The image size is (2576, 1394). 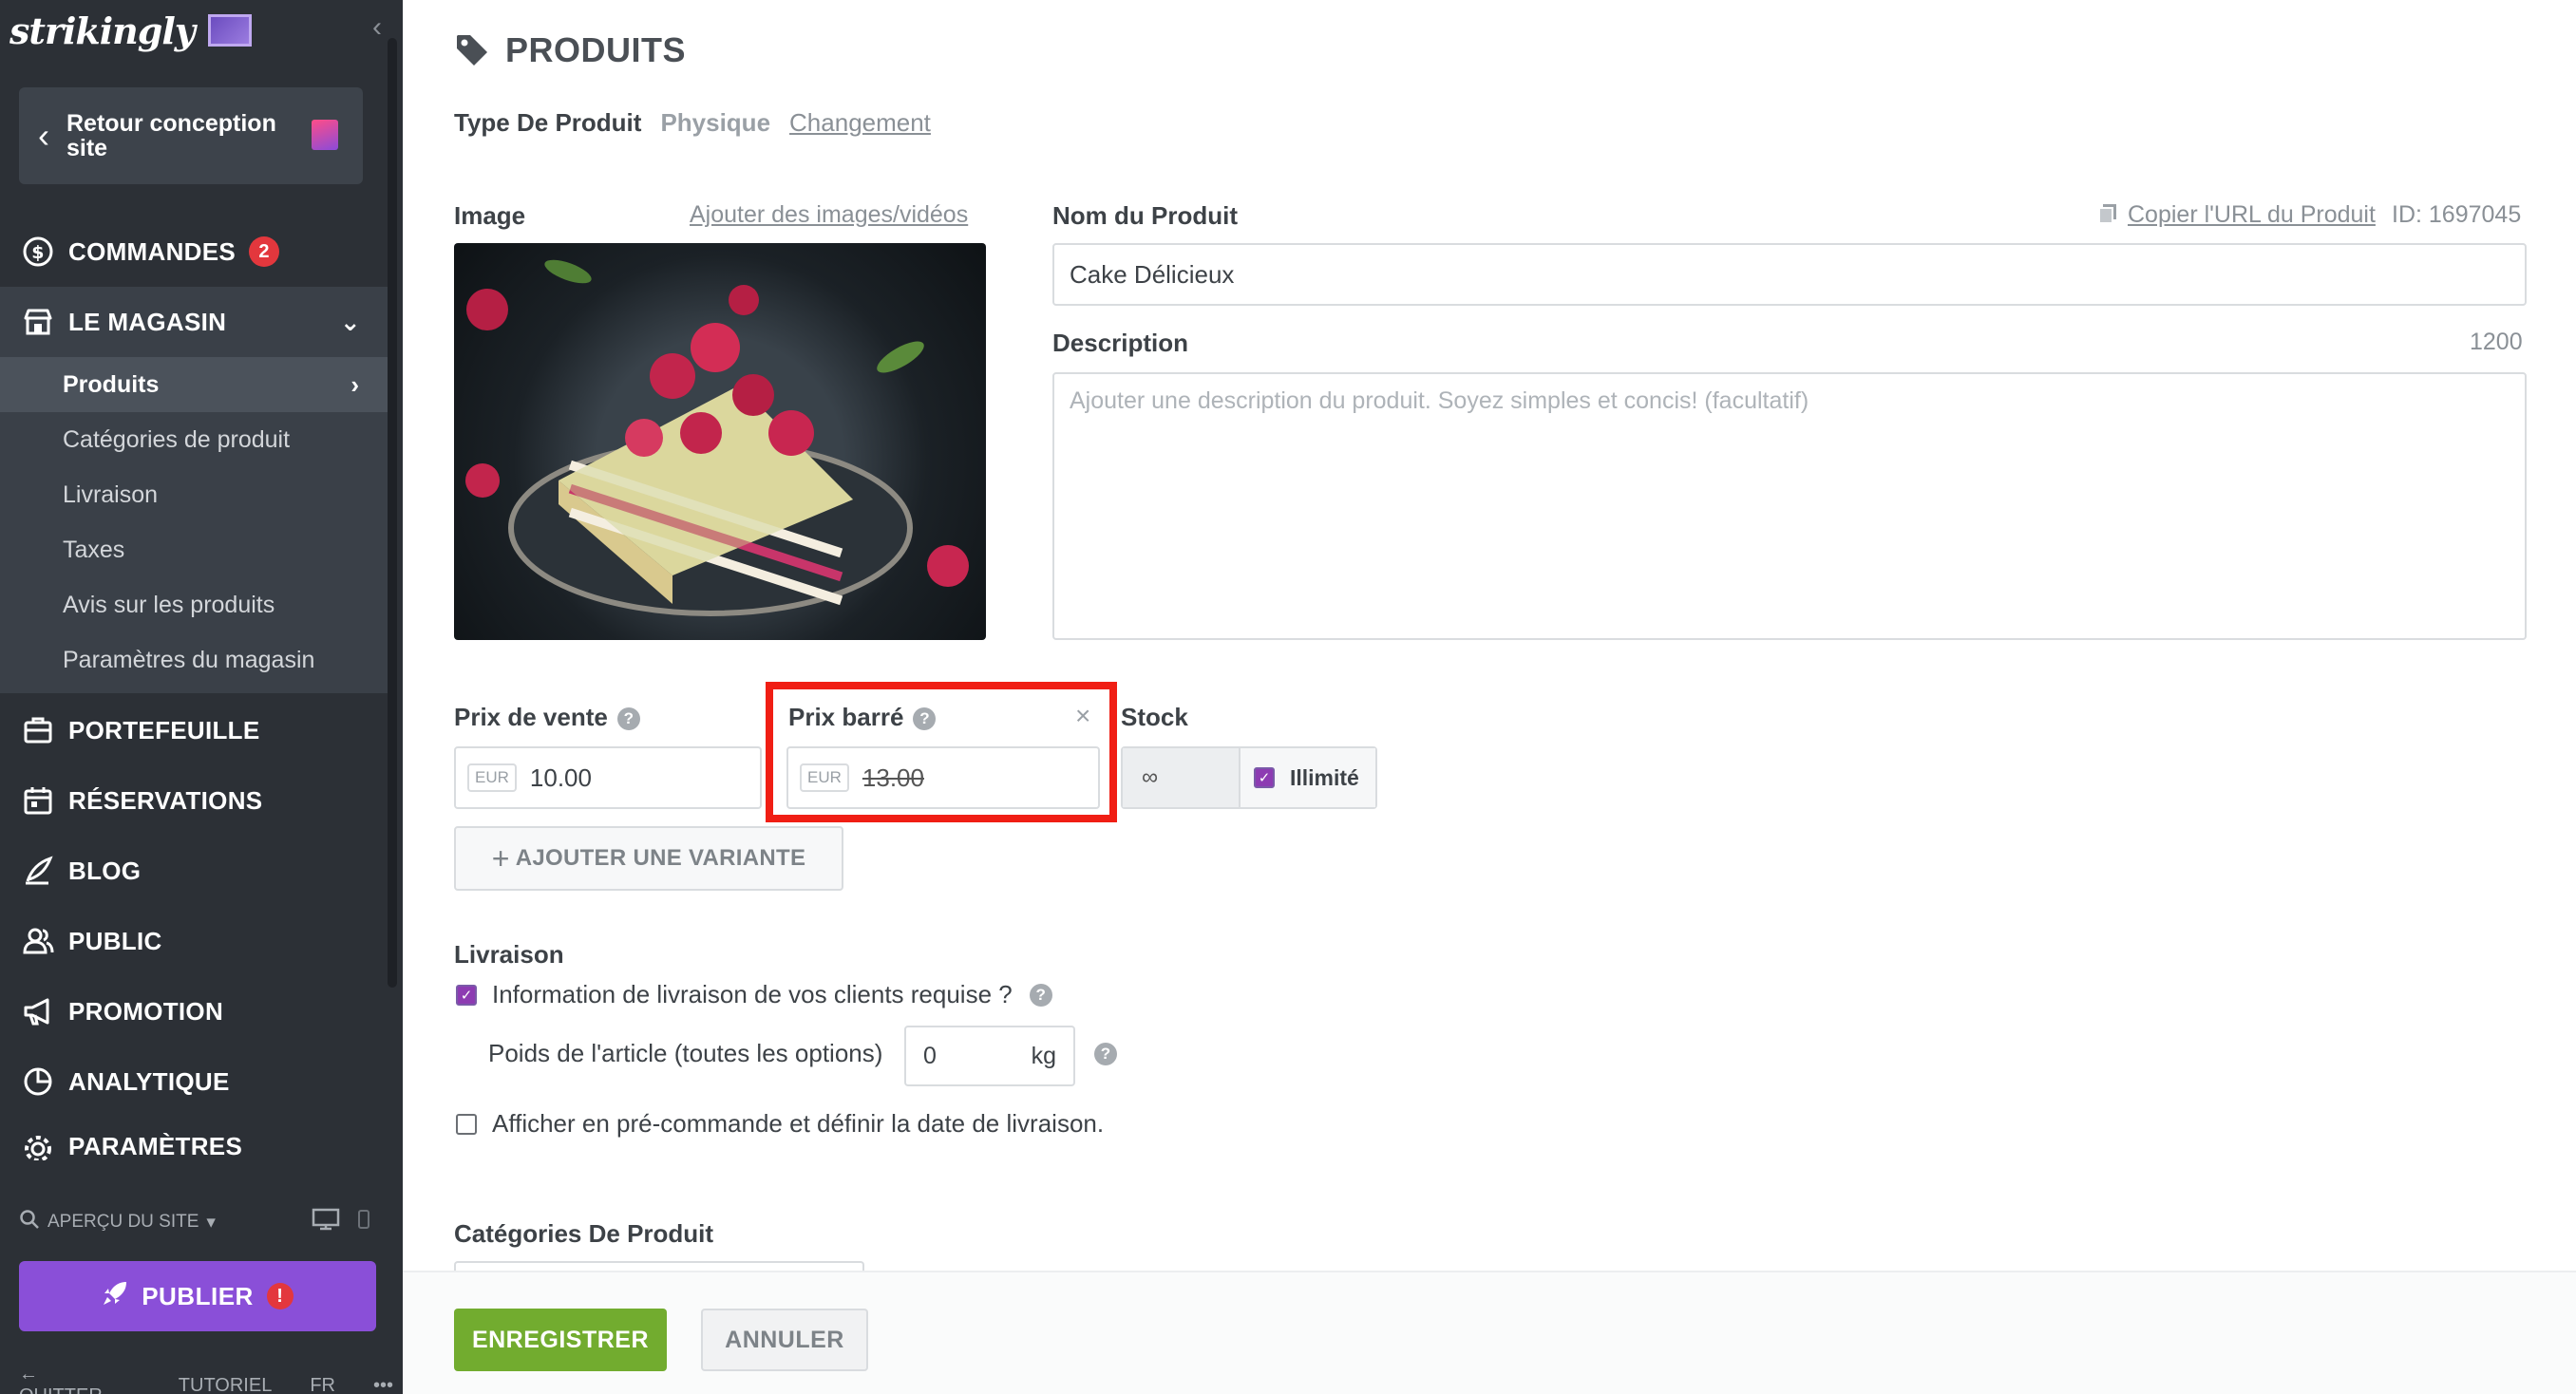 I want to click on quill-icon, so click(x=38, y=871).